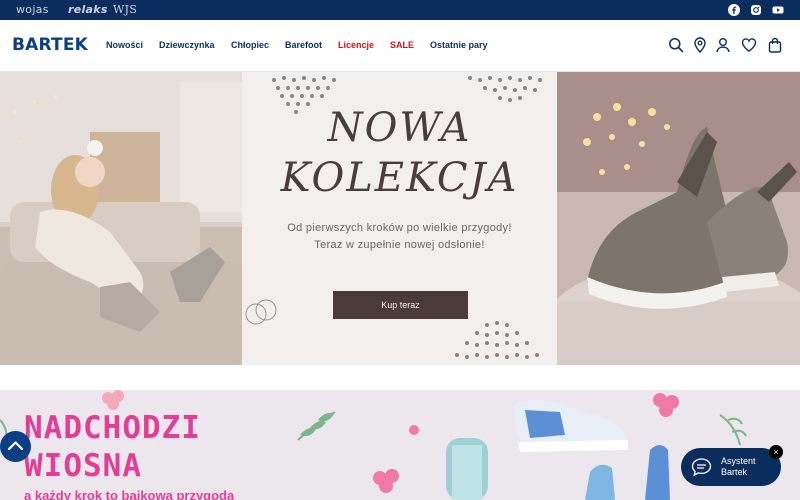  Describe the element at coordinates (400, 305) in the screenshot. I see `shop-now-button: Kup teraz` at that location.